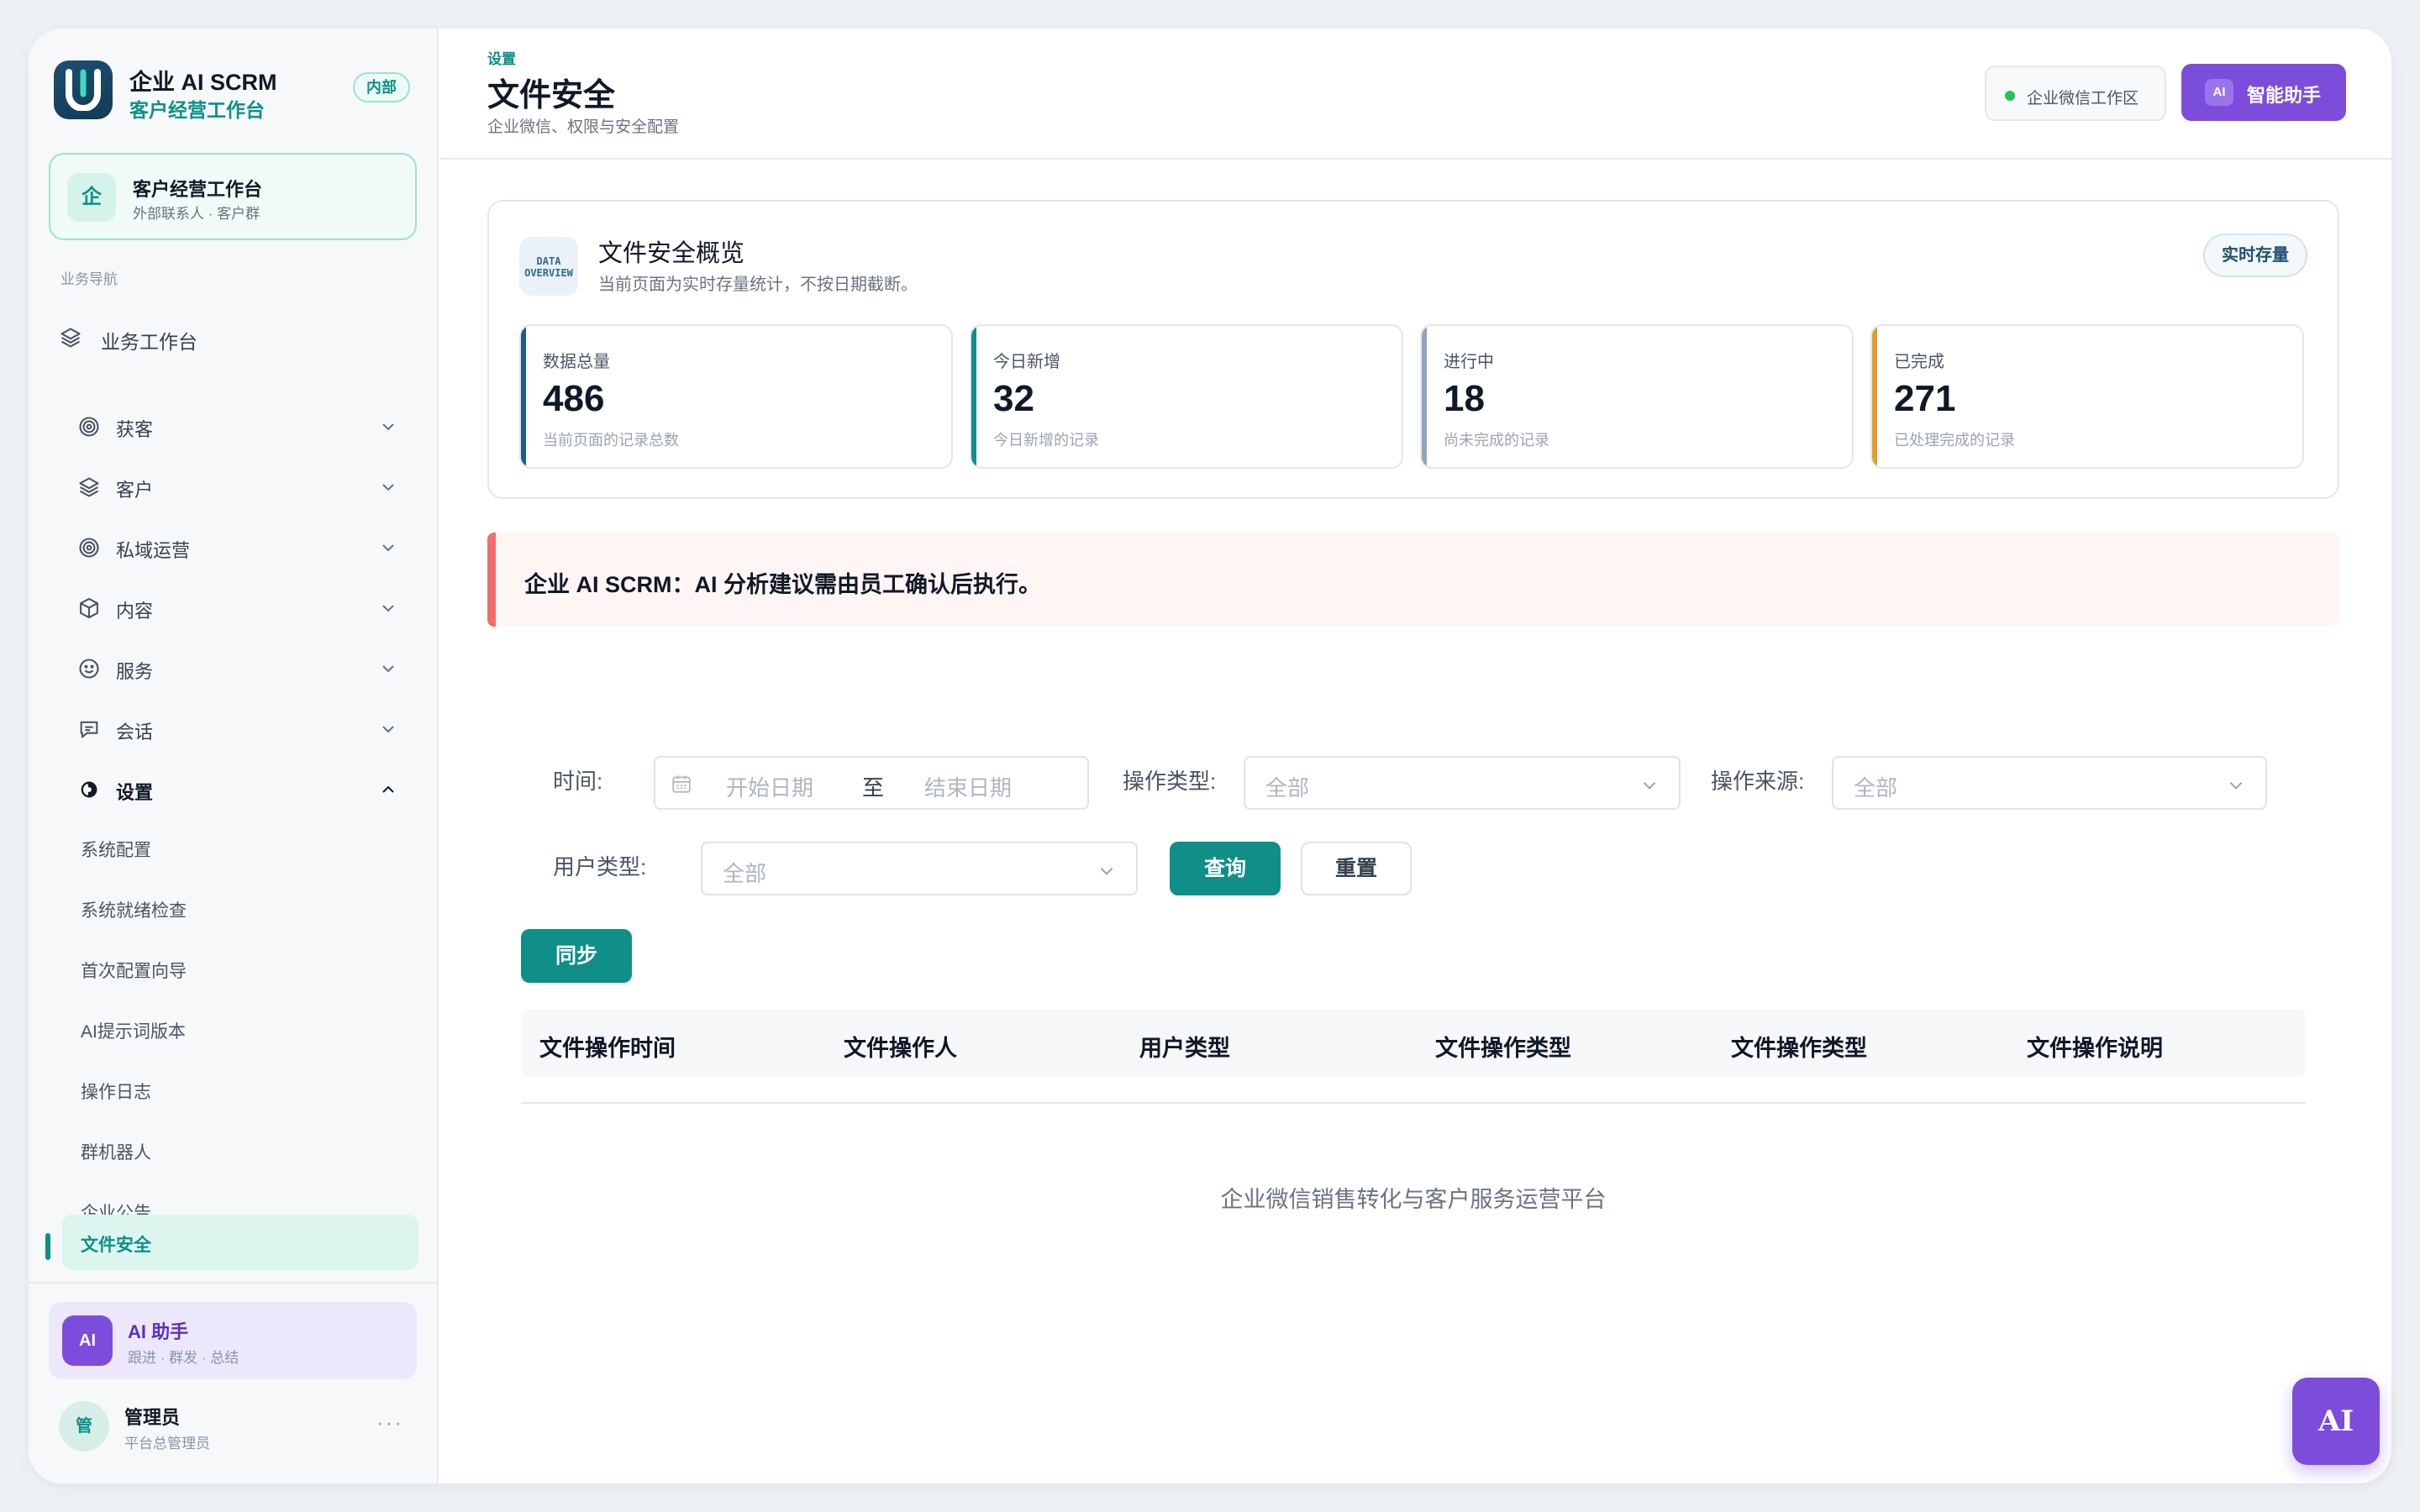 Image resolution: width=2420 pixels, height=1512 pixels. I want to click on breadcrumb: 设置, so click(501, 57).